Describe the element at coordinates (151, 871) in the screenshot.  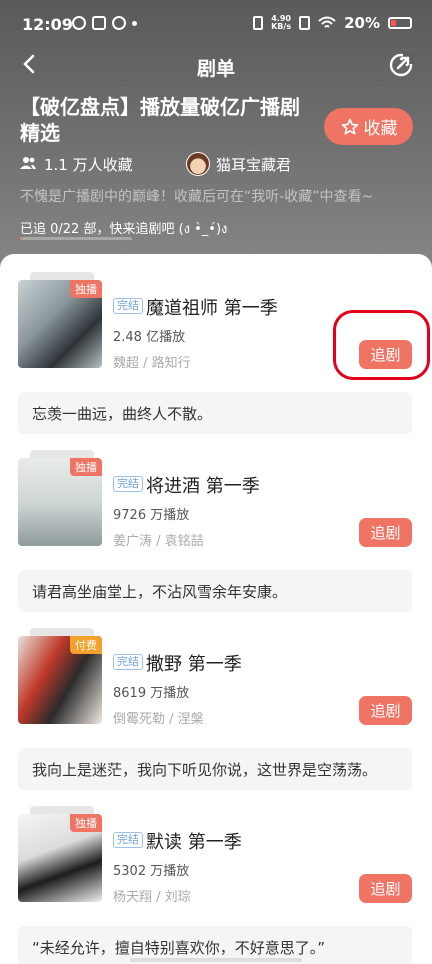
I see `play-count: 5302 万播放` at that location.